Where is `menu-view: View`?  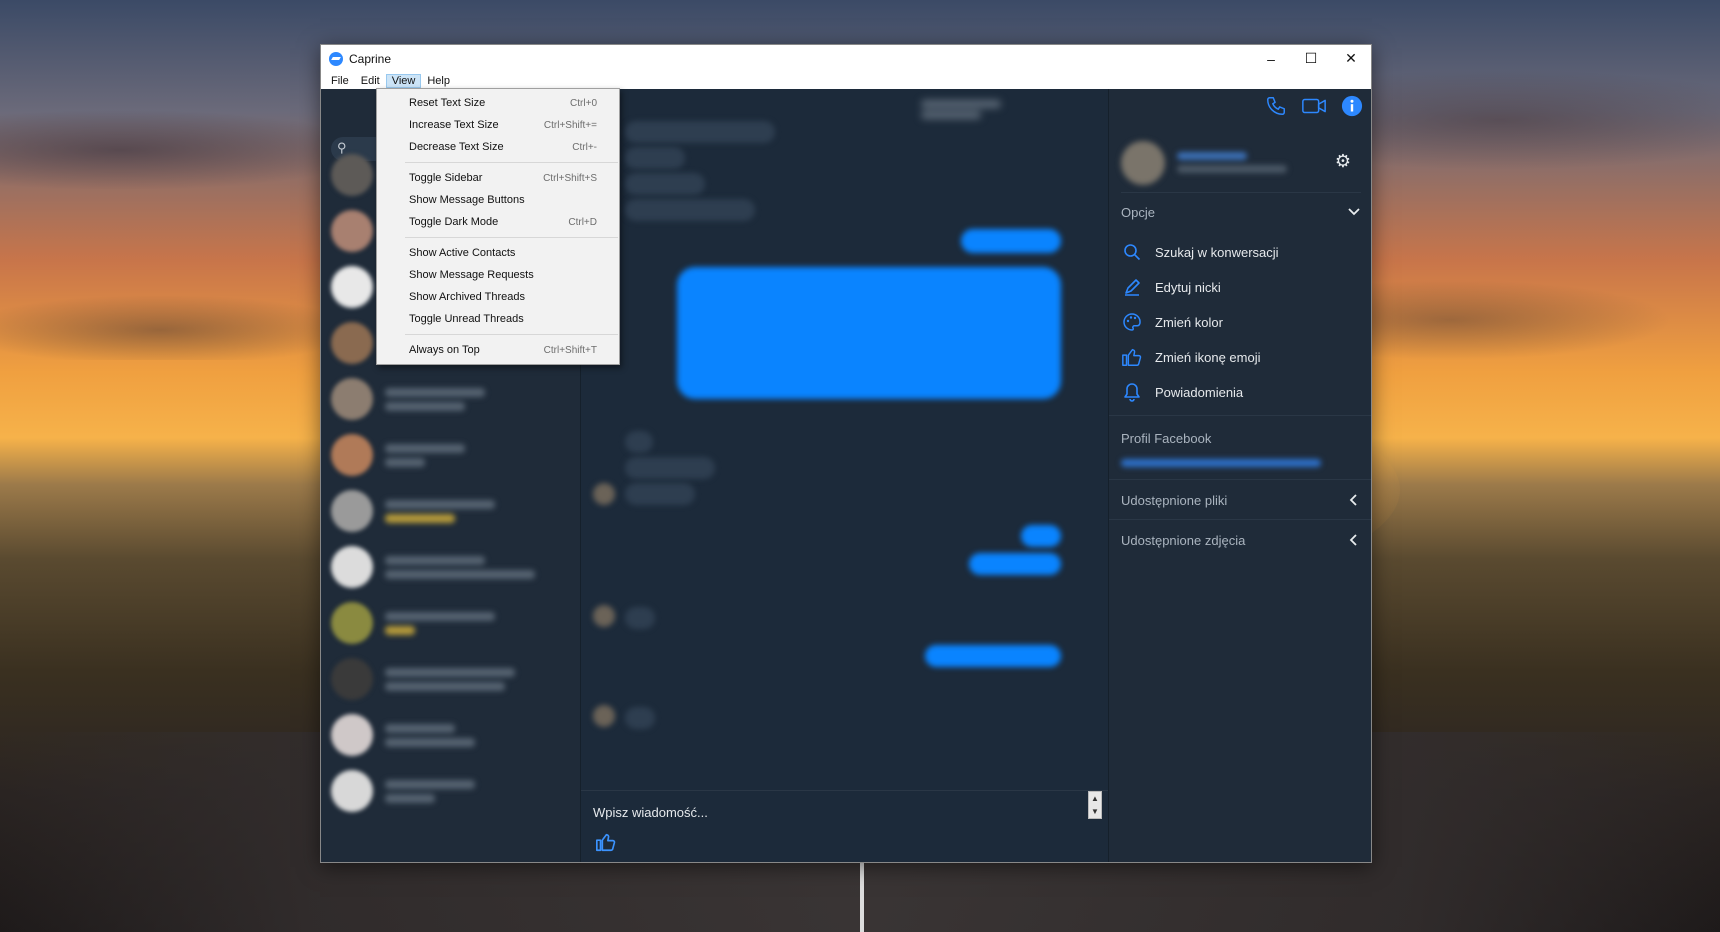 menu-view: View is located at coordinates (403, 80).